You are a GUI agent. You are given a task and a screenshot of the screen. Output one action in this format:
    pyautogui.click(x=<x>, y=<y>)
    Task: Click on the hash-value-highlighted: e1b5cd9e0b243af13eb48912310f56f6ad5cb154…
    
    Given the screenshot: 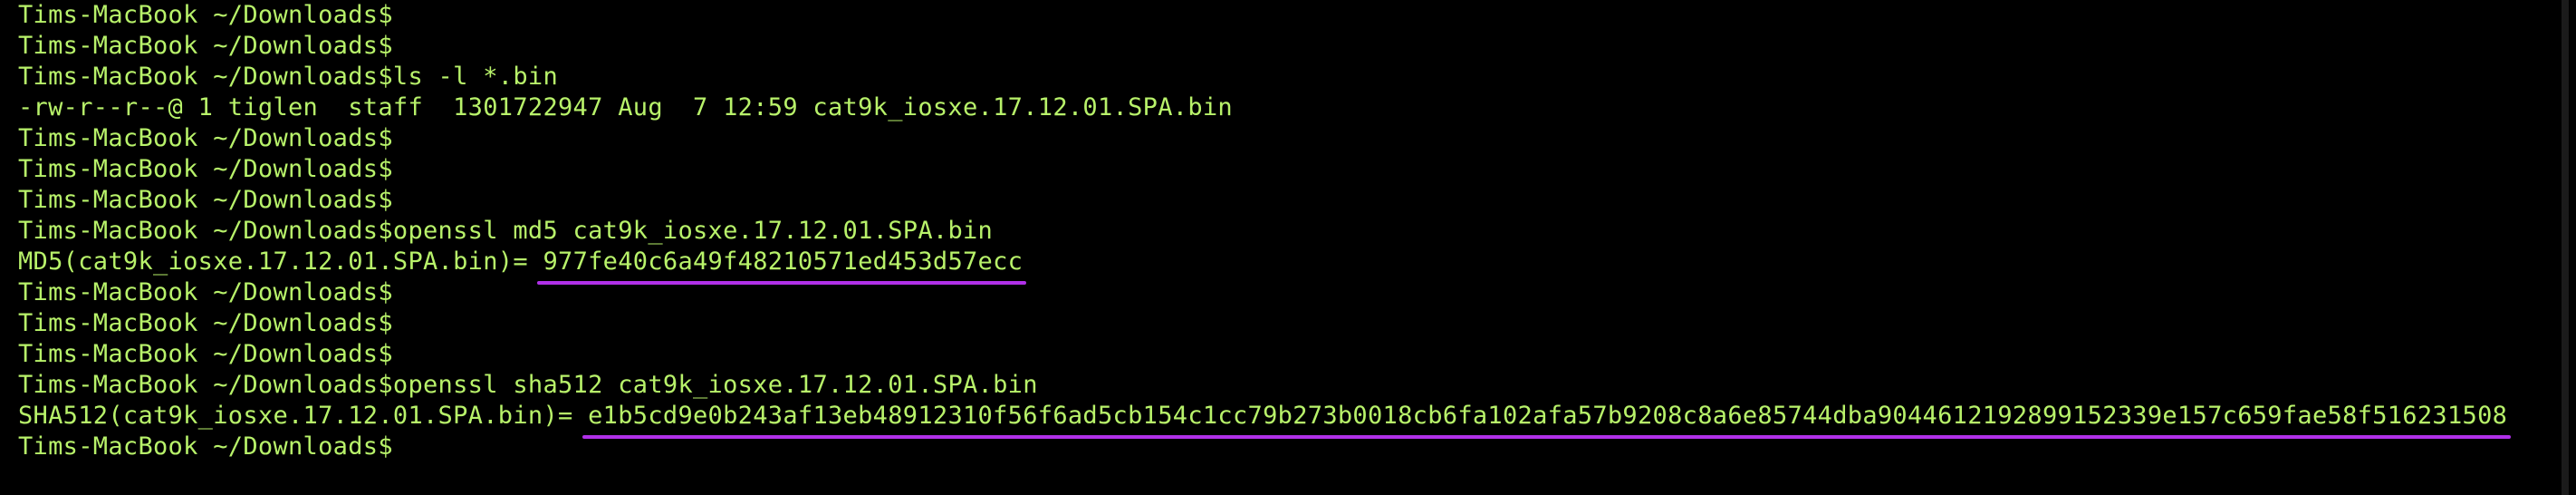 What is the action you would take?
    pyautogui.click(x=1547, y=420)
    